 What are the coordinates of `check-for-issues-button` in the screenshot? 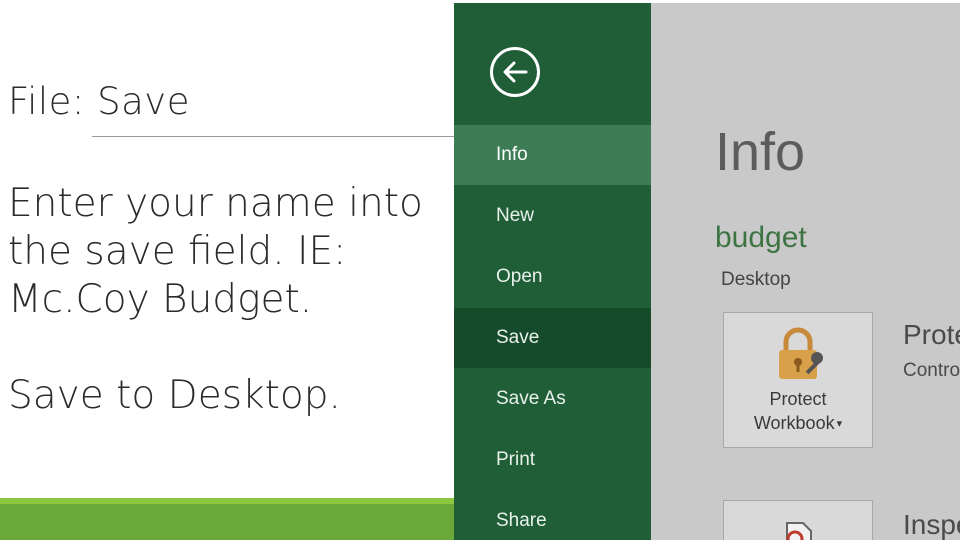 It's located at (798, 520).